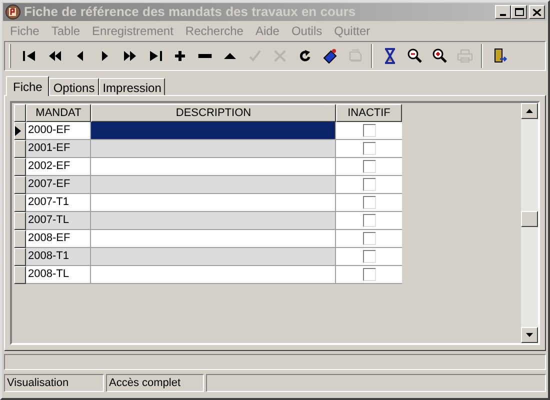 Image resolution: width=550 pixels, height=400 pixels. I want to click on minimize-icon, so click(503, 15).